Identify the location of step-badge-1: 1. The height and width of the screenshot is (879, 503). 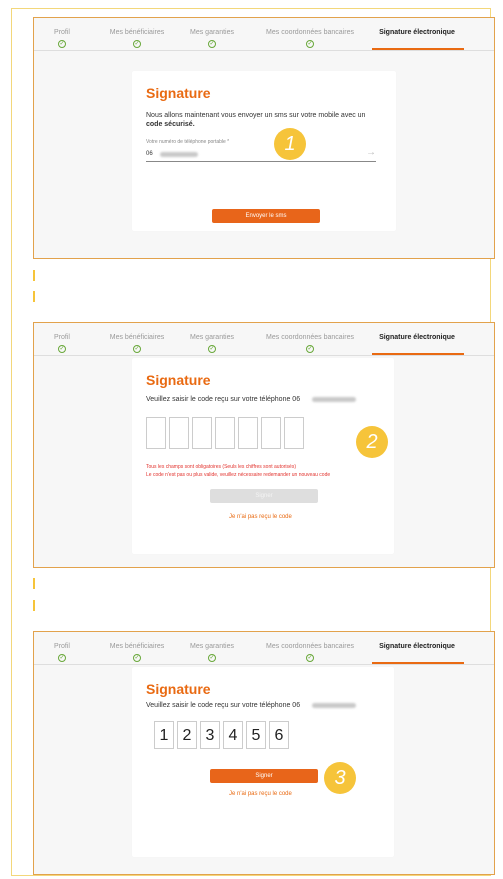
(290, 144).